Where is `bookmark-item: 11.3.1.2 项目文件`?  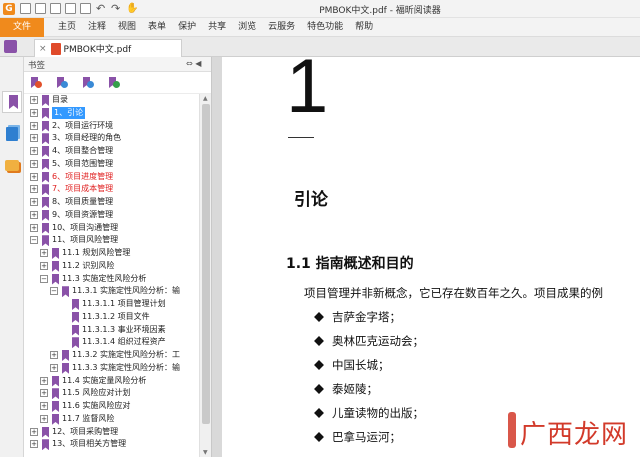 bookmark-item: 11.3.1.2 项目文件 is located at coordinates (111, 317).